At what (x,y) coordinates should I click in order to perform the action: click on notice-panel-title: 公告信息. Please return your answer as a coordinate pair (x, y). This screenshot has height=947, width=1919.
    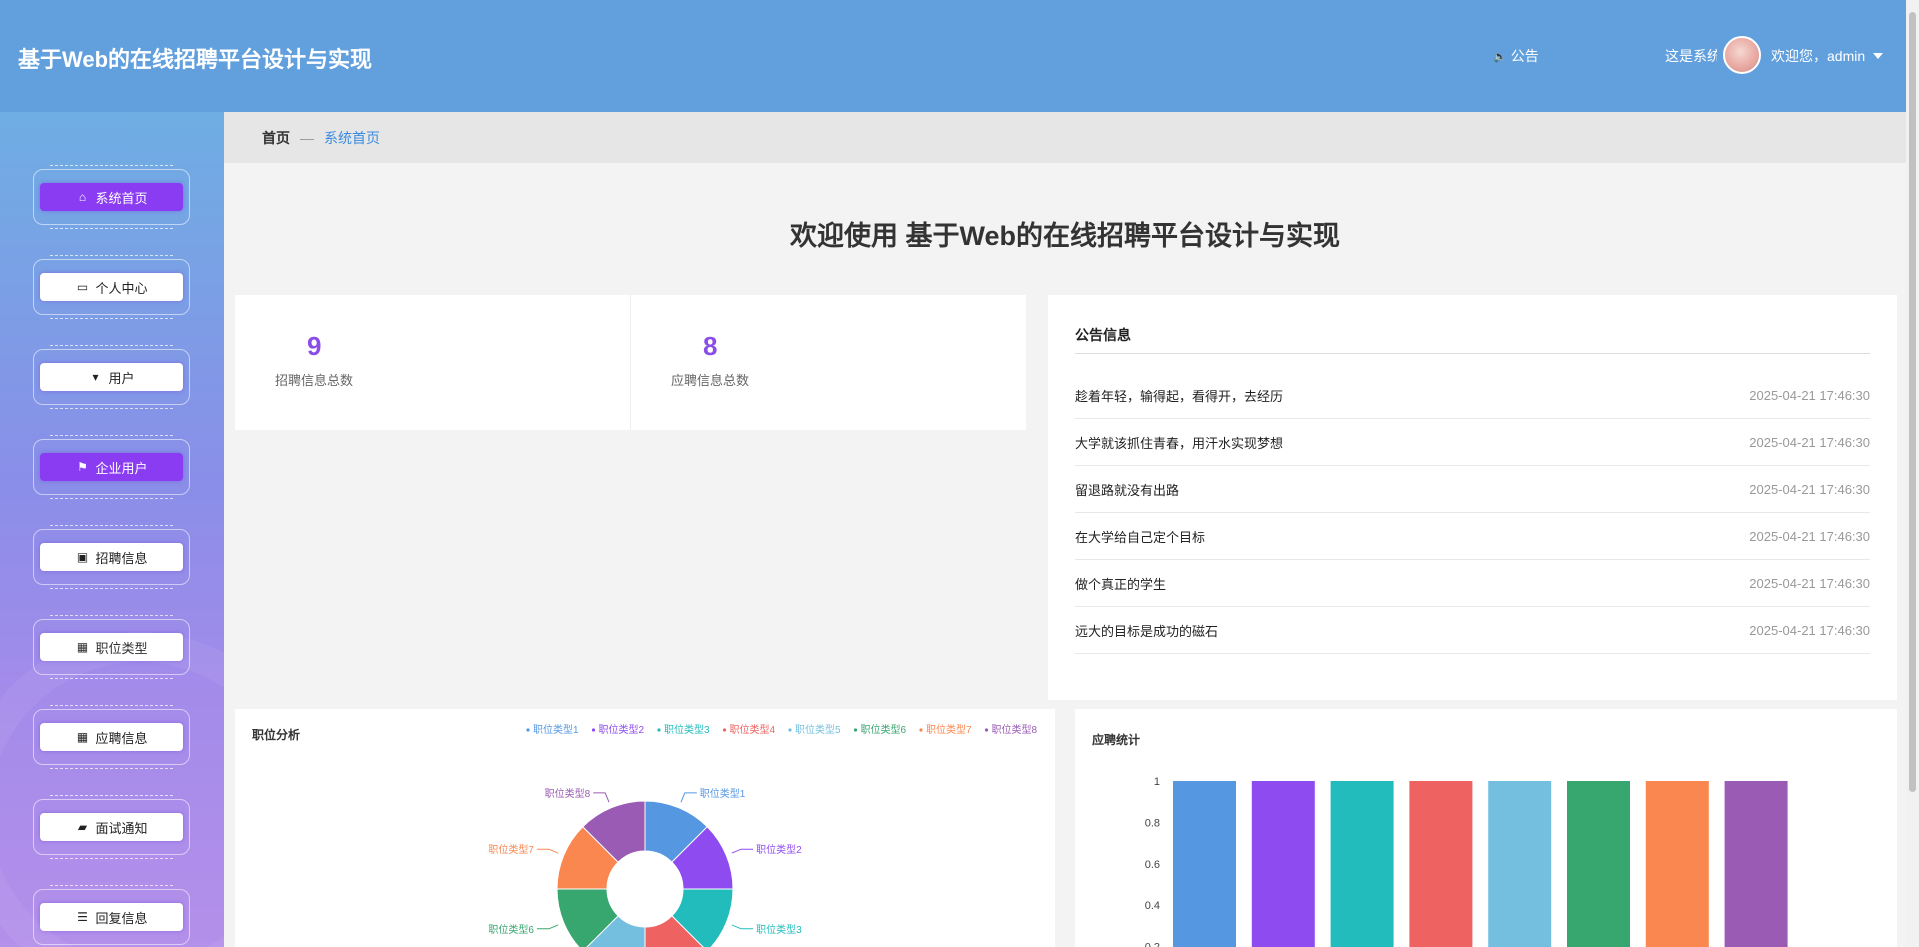
    Looking at the image, I should click on (1103, 335).